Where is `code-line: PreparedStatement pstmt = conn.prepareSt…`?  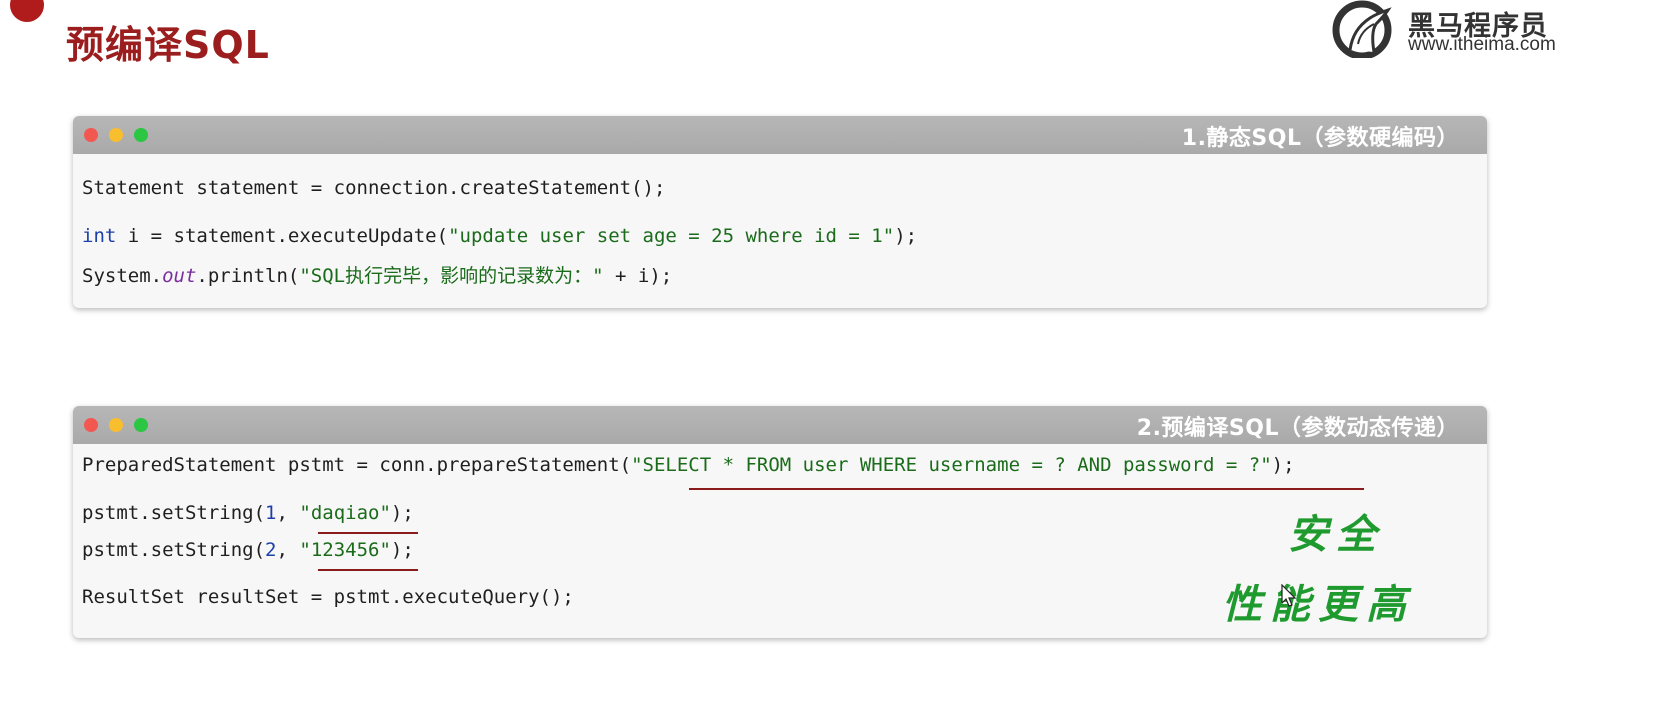 code-line: PreparedStatement pstmt = conn.prepareSt… is located at coordinates (688, 465).